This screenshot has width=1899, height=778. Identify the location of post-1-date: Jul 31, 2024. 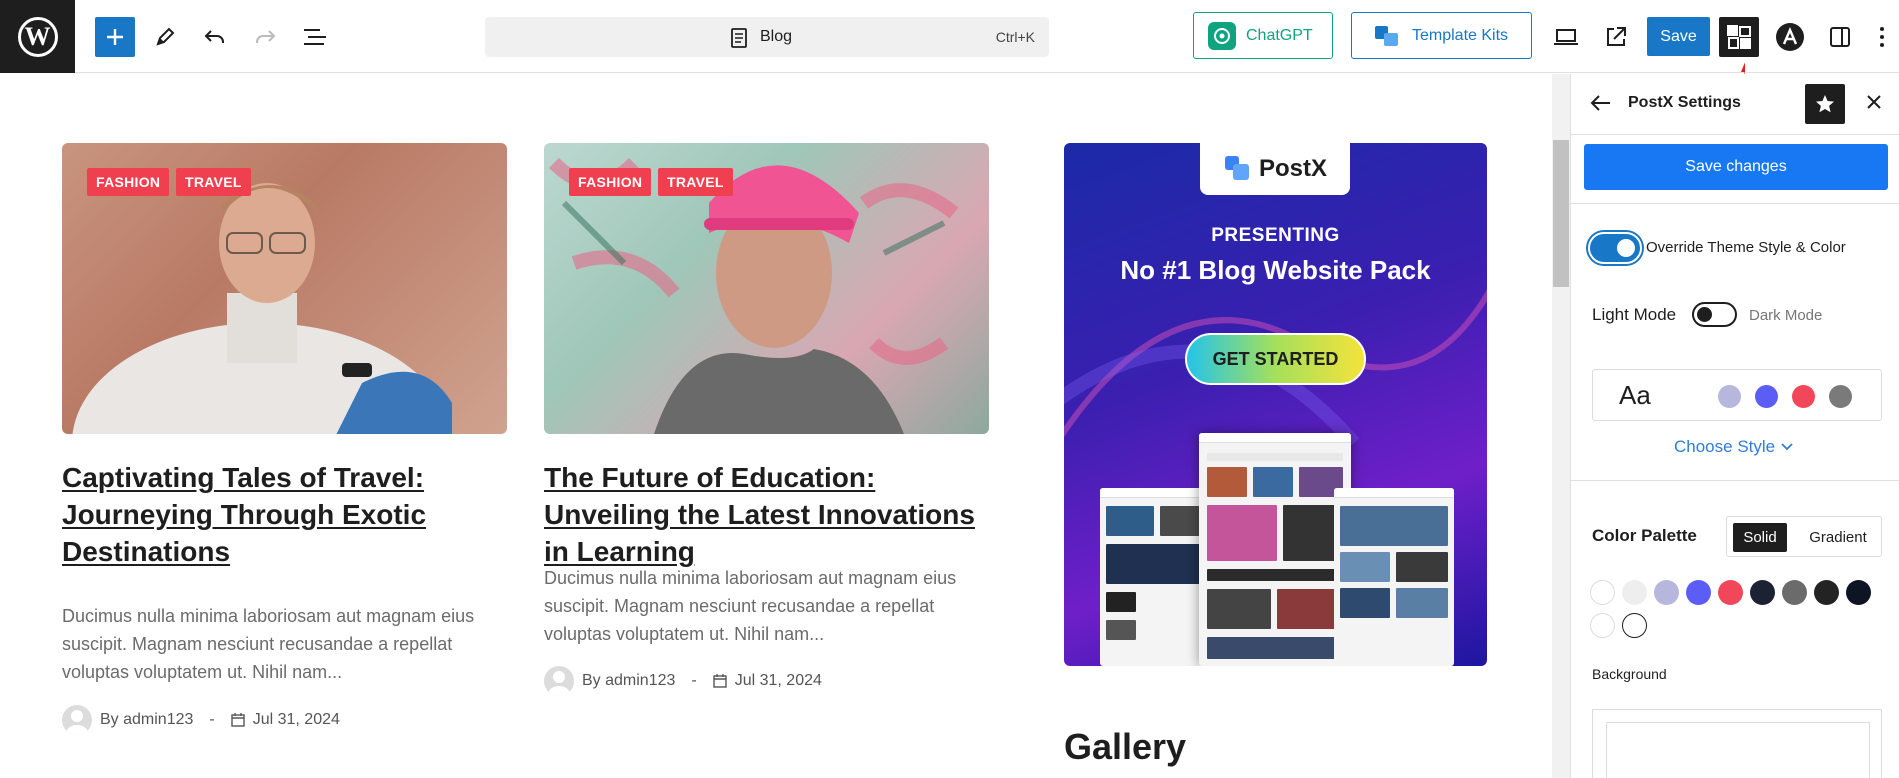
(296, 719).